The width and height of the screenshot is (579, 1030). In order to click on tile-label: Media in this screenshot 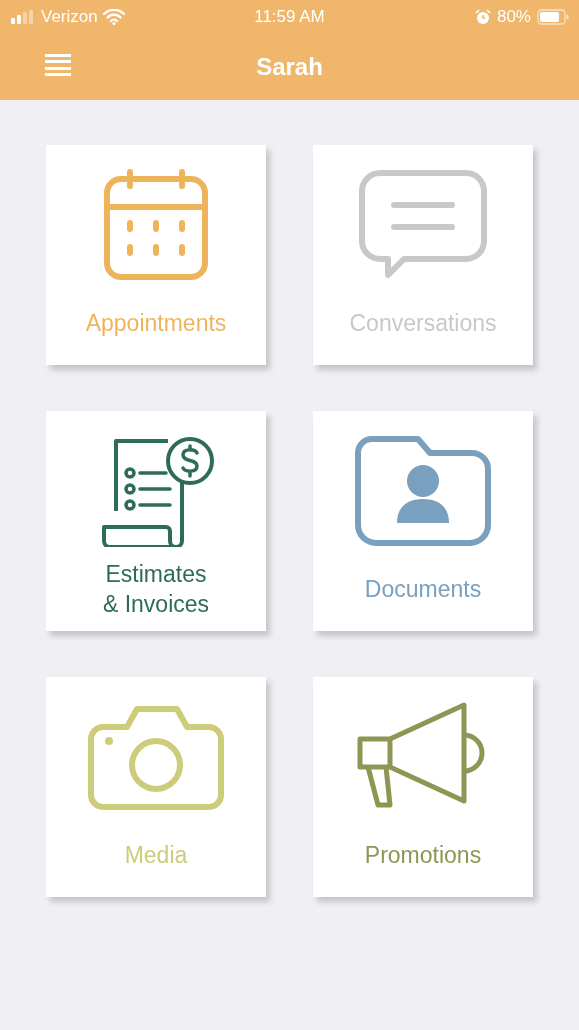, I will do `click(156, 855)`.